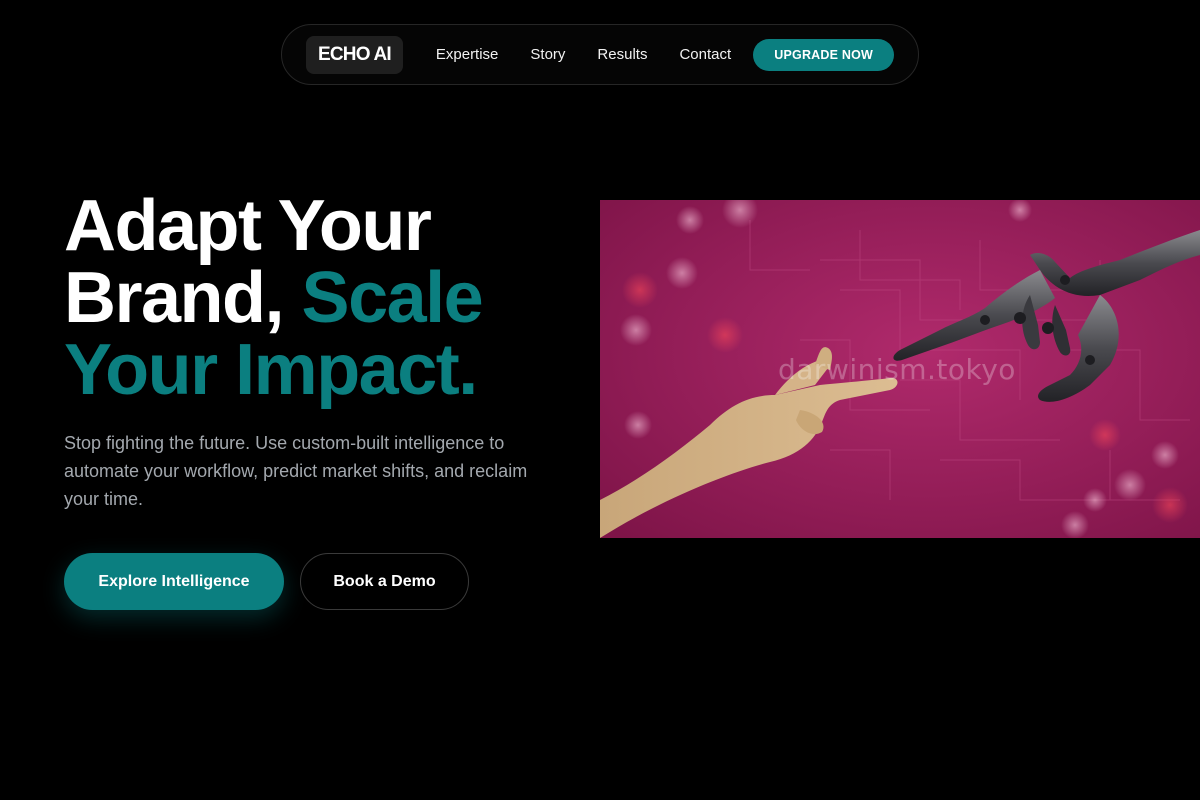 This screenshot has width=1200, height=800. I want to click on explore-intelligence-button: Explore Intelligence, so click(174, 581).